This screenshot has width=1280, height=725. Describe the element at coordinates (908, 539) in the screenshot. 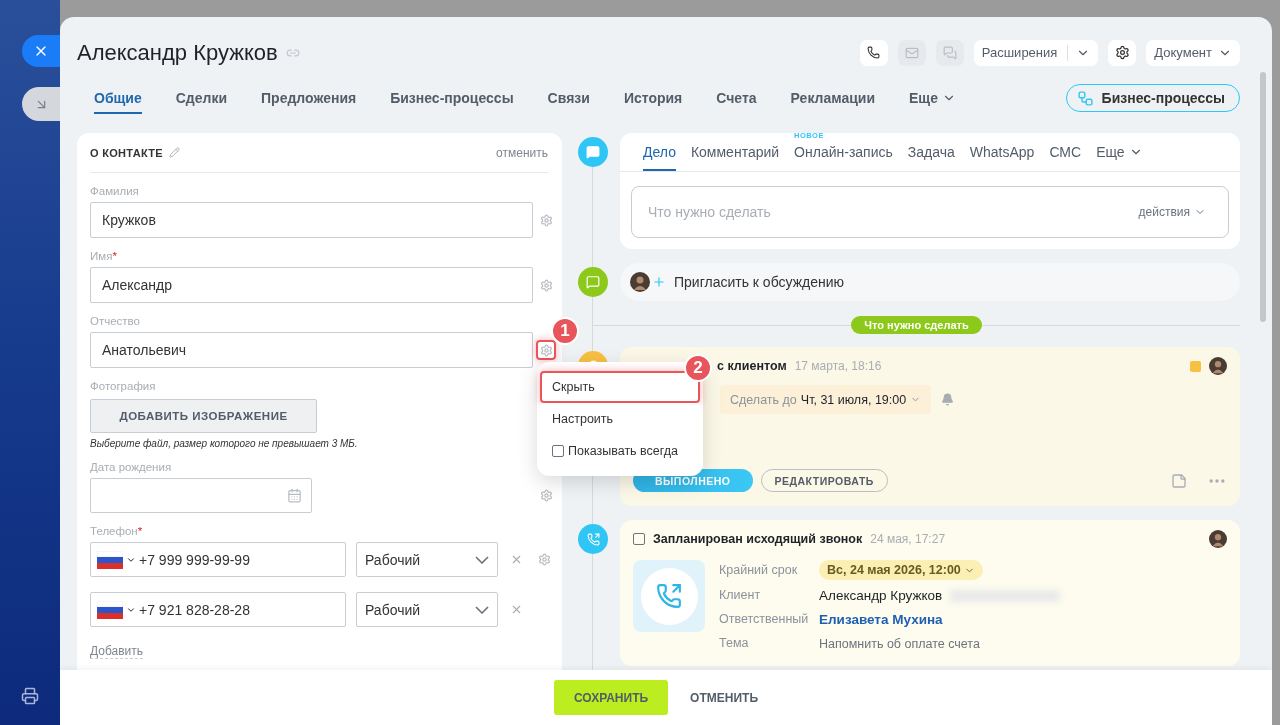

I see `item-time: 24 мая, 17:27` at that location.